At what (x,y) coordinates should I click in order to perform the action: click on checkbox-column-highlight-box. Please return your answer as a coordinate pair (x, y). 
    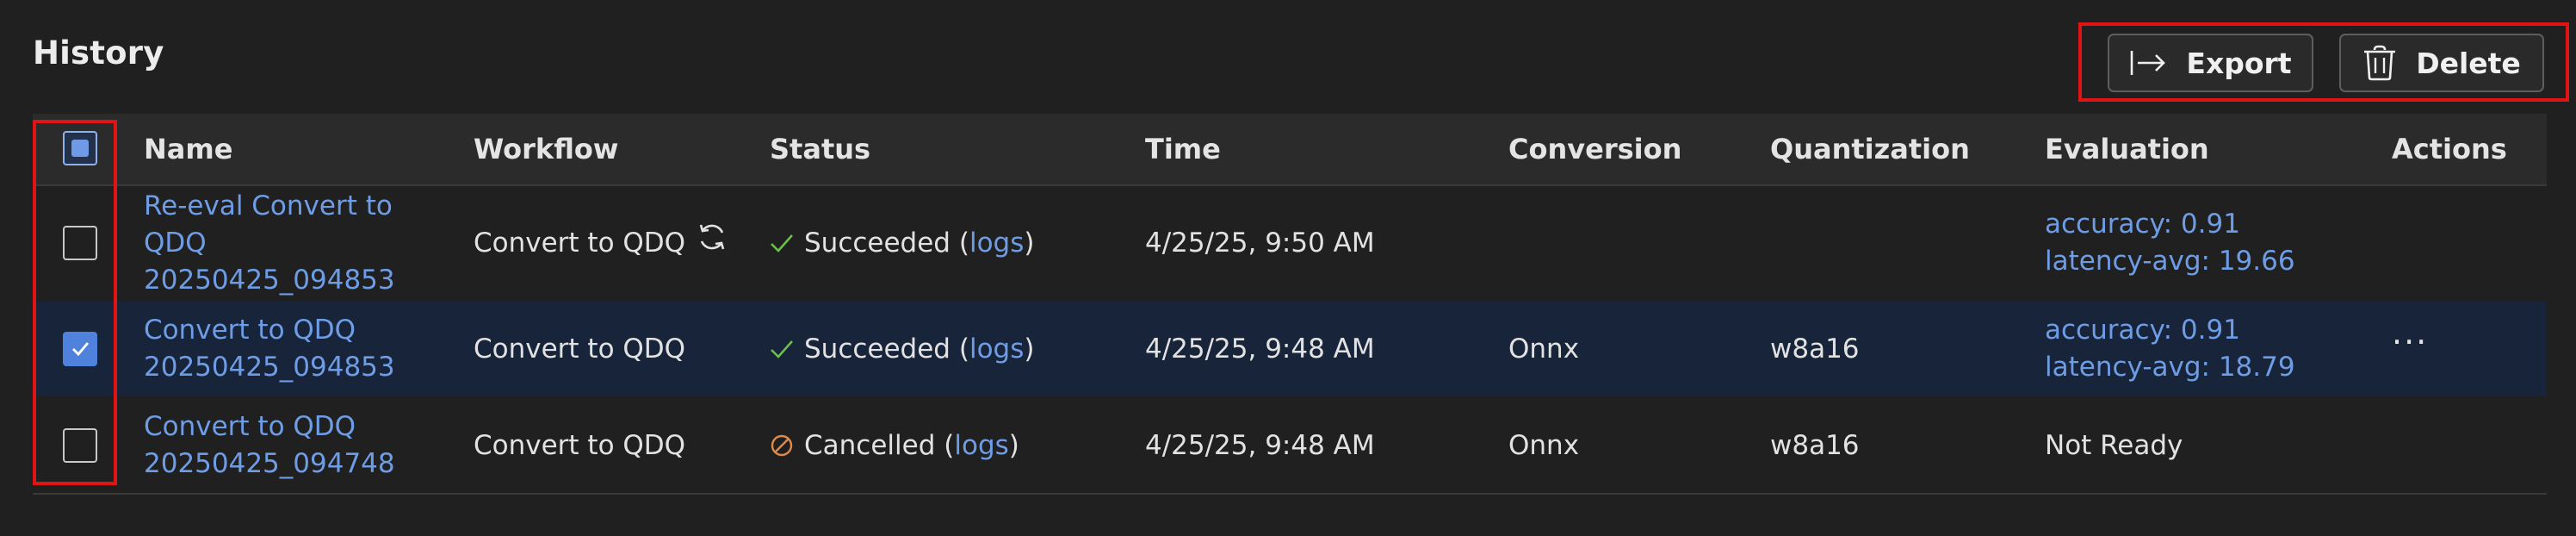
    Looking at the image, I should click on (75, 302).